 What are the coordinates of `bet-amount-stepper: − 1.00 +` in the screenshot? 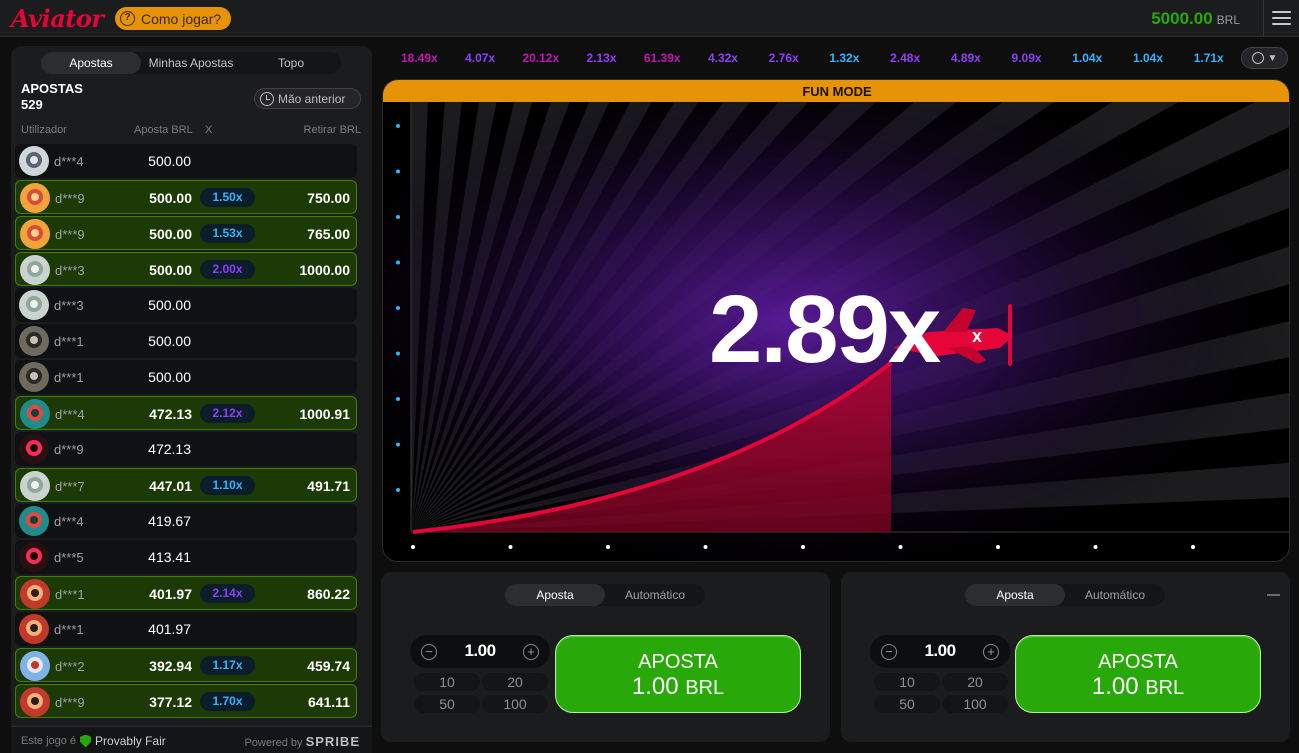 It's located at (480, 651).